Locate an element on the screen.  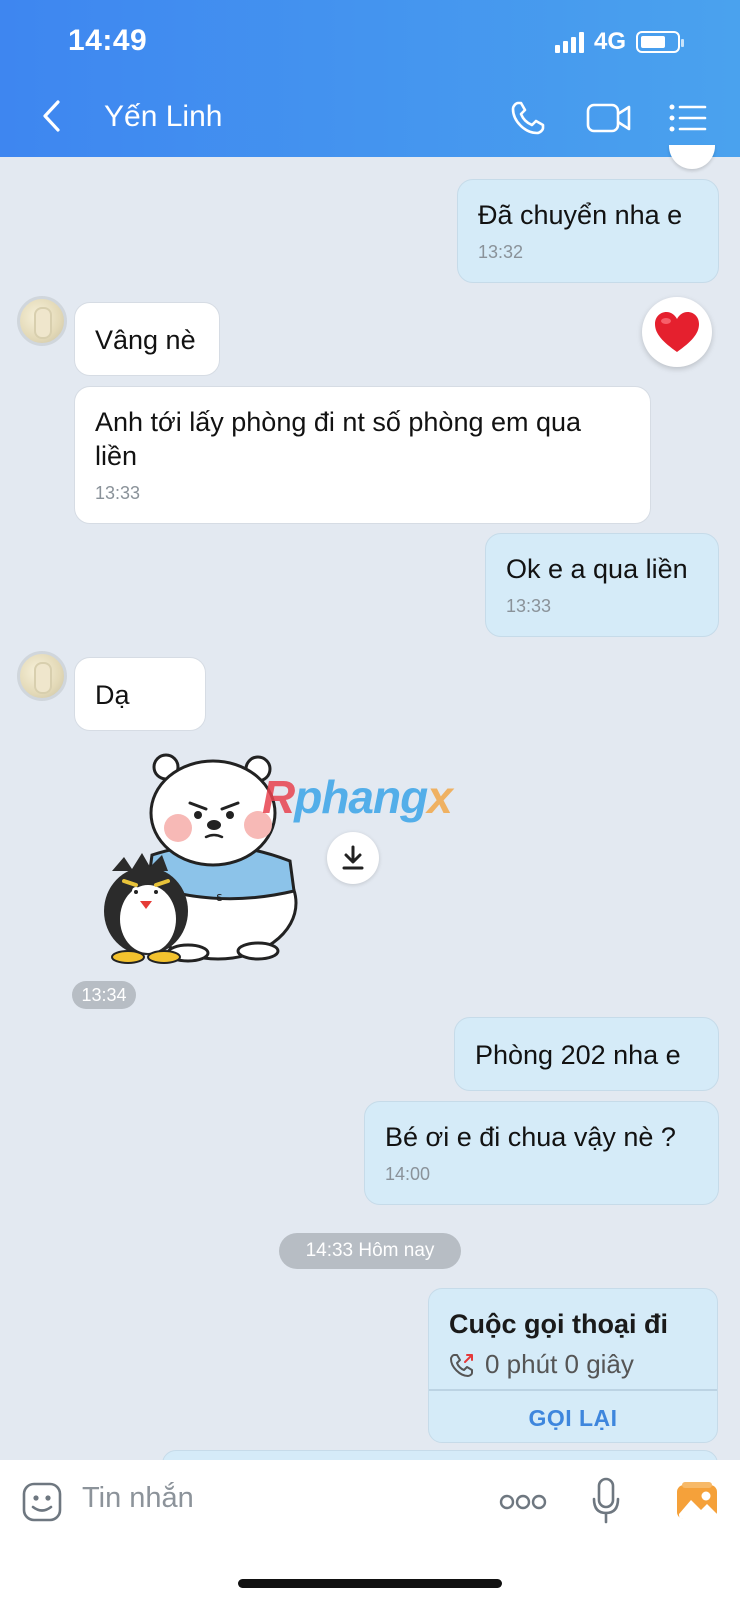
date-separator: 14:33 Hôm nay is located at coordinates (370, 1251).